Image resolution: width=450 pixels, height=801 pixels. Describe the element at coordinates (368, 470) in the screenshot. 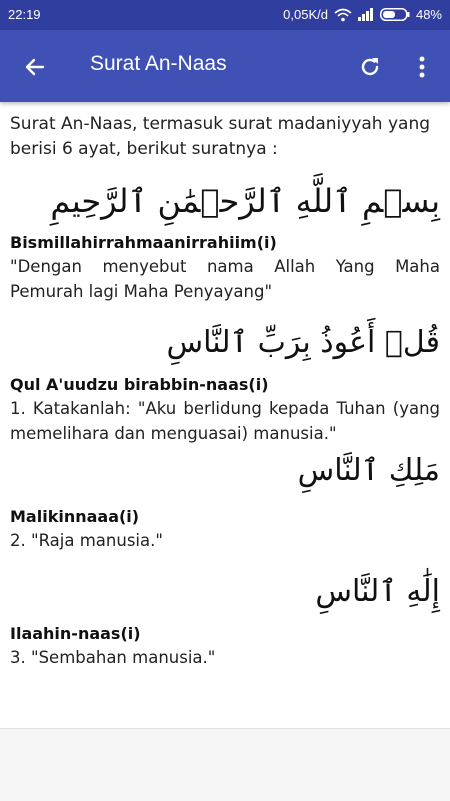

I see `verse-arabic: مَلِكِ ٱلنَّاسِ` at that location.